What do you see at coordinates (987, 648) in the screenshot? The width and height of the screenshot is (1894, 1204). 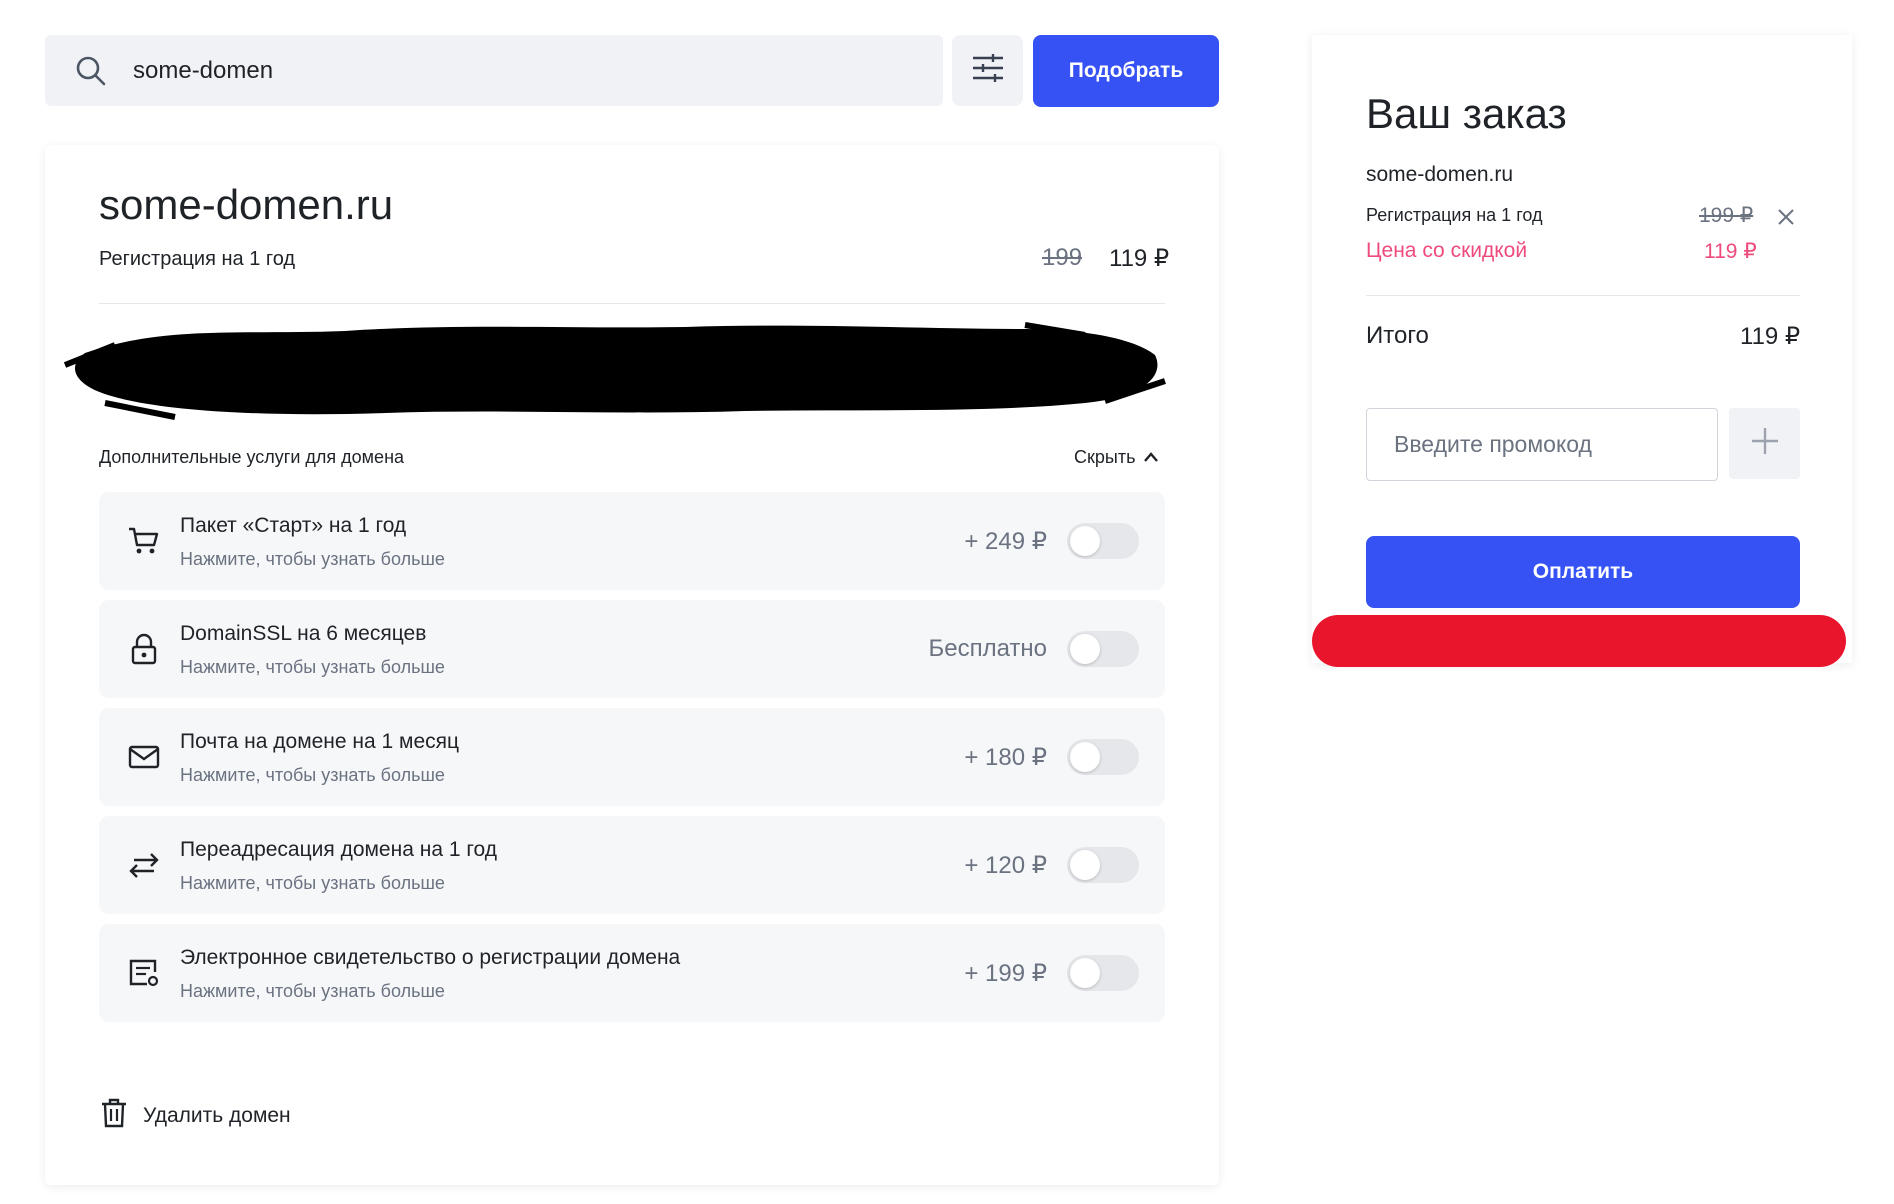 I see `service-price: Бесплатно` at bounding box center [987, 648].